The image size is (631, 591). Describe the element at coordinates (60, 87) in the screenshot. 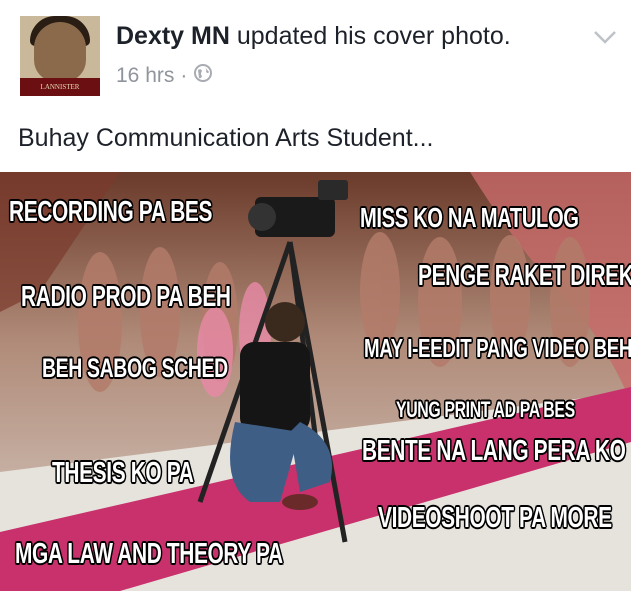

I see `avatar-badge: LANNISTER` at that location.